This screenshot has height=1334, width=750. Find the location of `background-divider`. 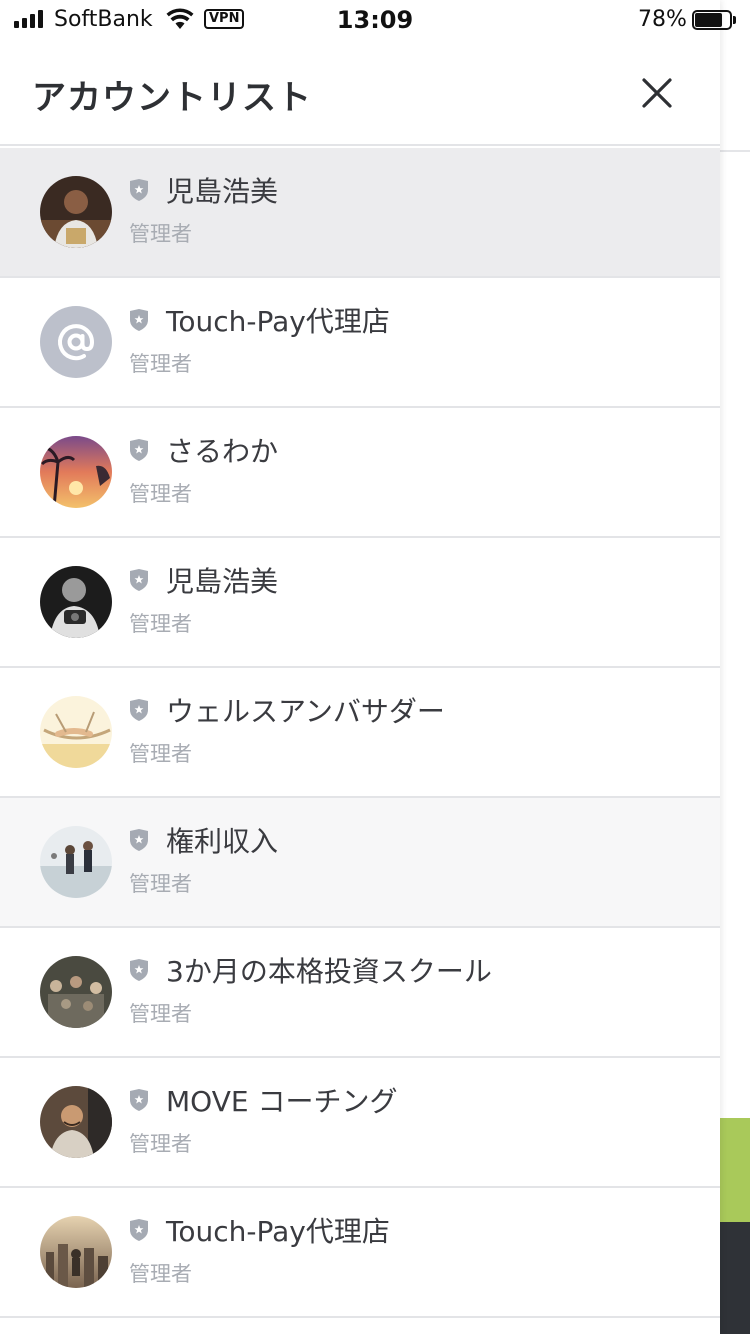

background-divider is located at coordinates (735, 151).